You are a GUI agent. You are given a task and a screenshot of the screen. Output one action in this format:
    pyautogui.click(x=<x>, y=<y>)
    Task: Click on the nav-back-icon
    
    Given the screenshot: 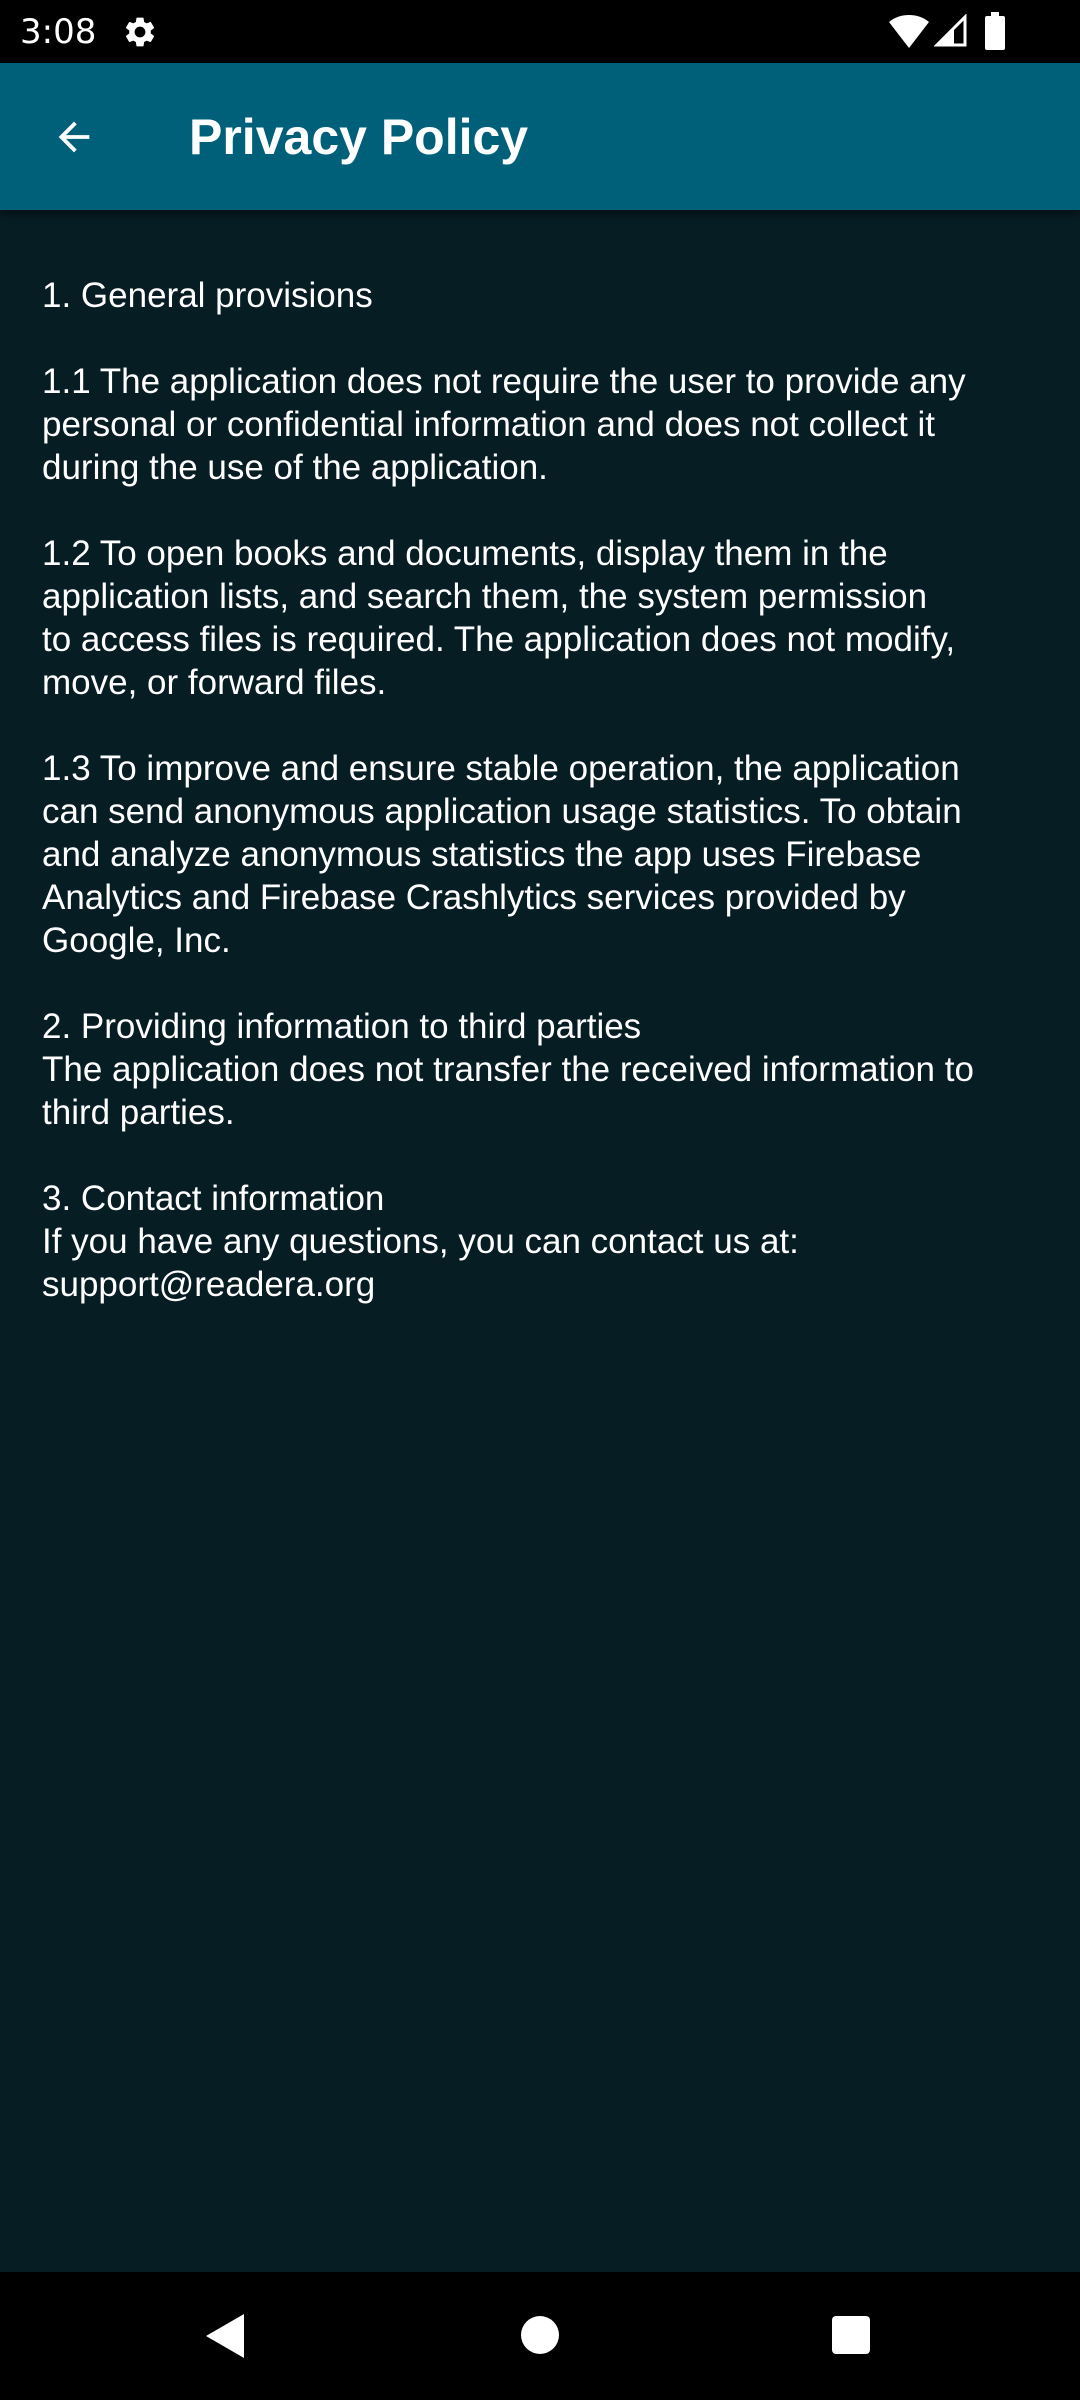 What is the action you would take?
    pyautogui.click(x=226, y=2336)
    